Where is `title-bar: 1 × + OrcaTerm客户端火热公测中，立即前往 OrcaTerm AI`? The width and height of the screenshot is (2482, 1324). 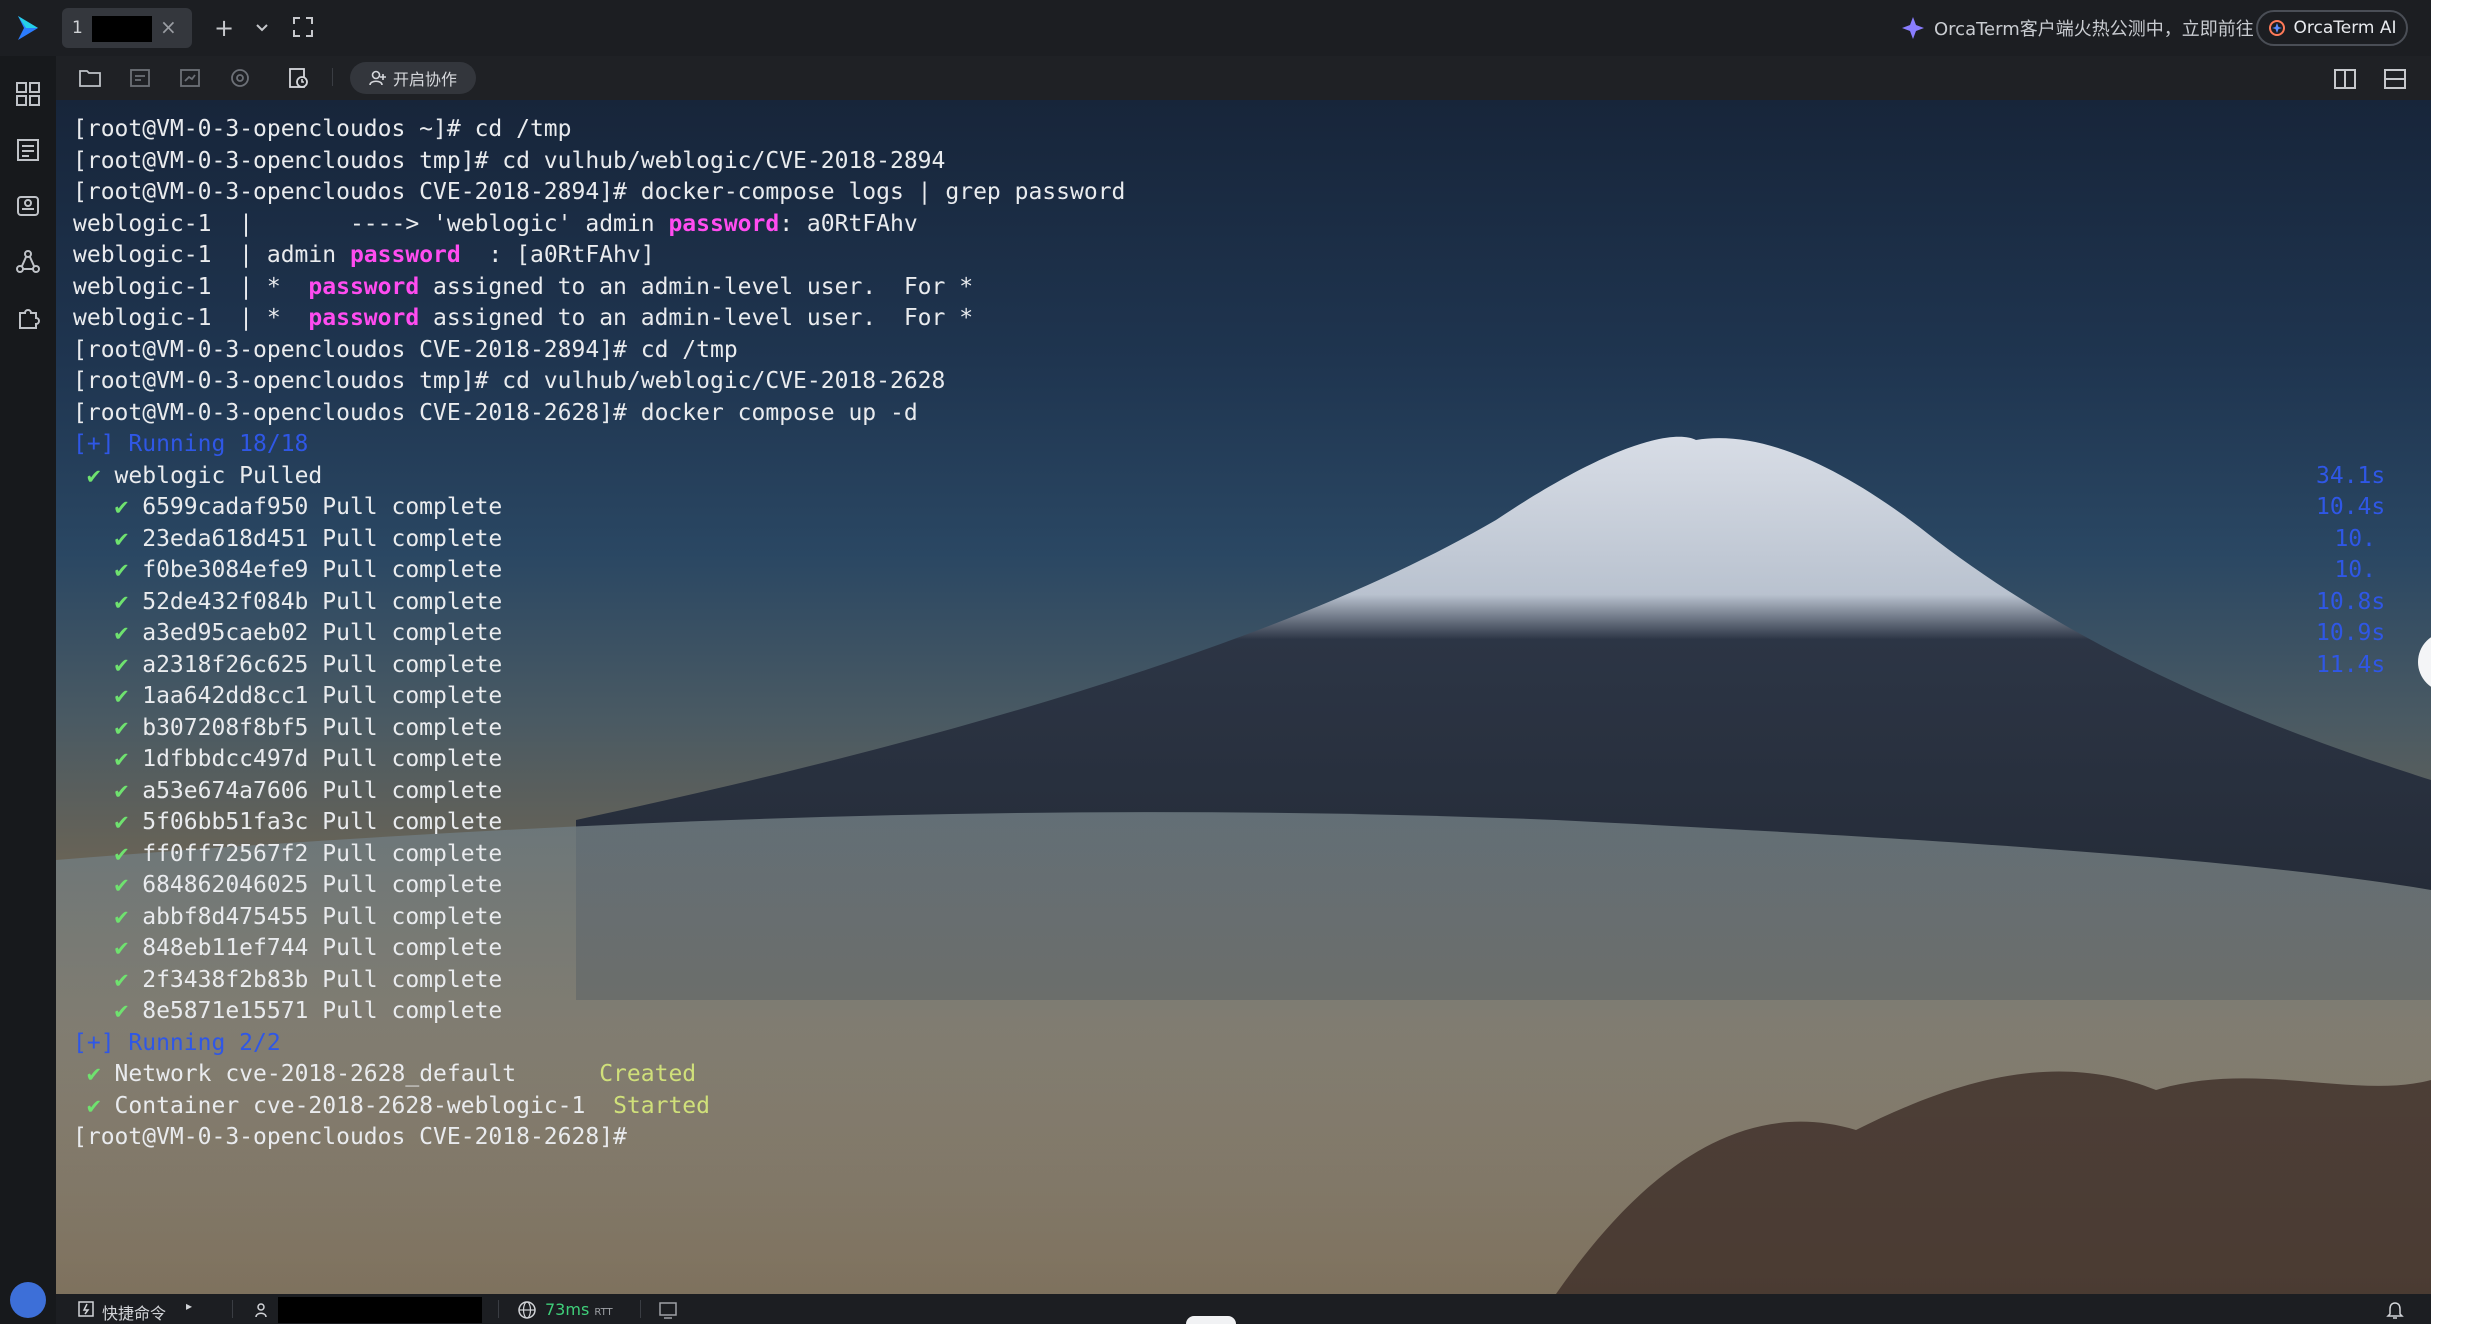
title-bar: 1 × + OrcaTerm客户端火热公测中，立即前往 OrcaTerm AI is located at coordinates (1215, 28).